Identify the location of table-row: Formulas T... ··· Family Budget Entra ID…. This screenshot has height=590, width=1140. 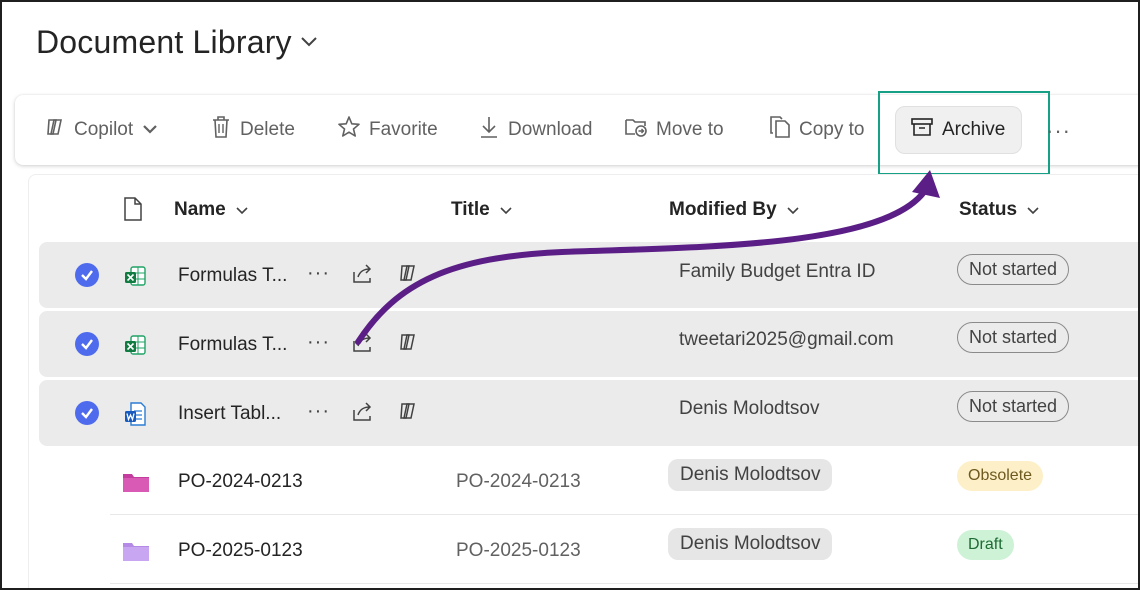
(588, 275).